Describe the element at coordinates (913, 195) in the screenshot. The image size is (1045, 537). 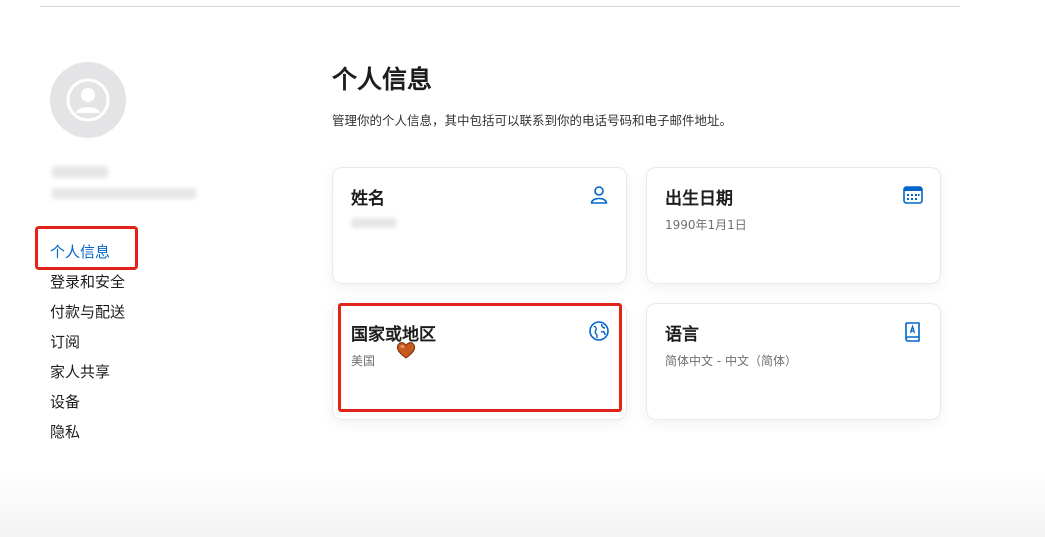
I see `calendar-icon` at that location.